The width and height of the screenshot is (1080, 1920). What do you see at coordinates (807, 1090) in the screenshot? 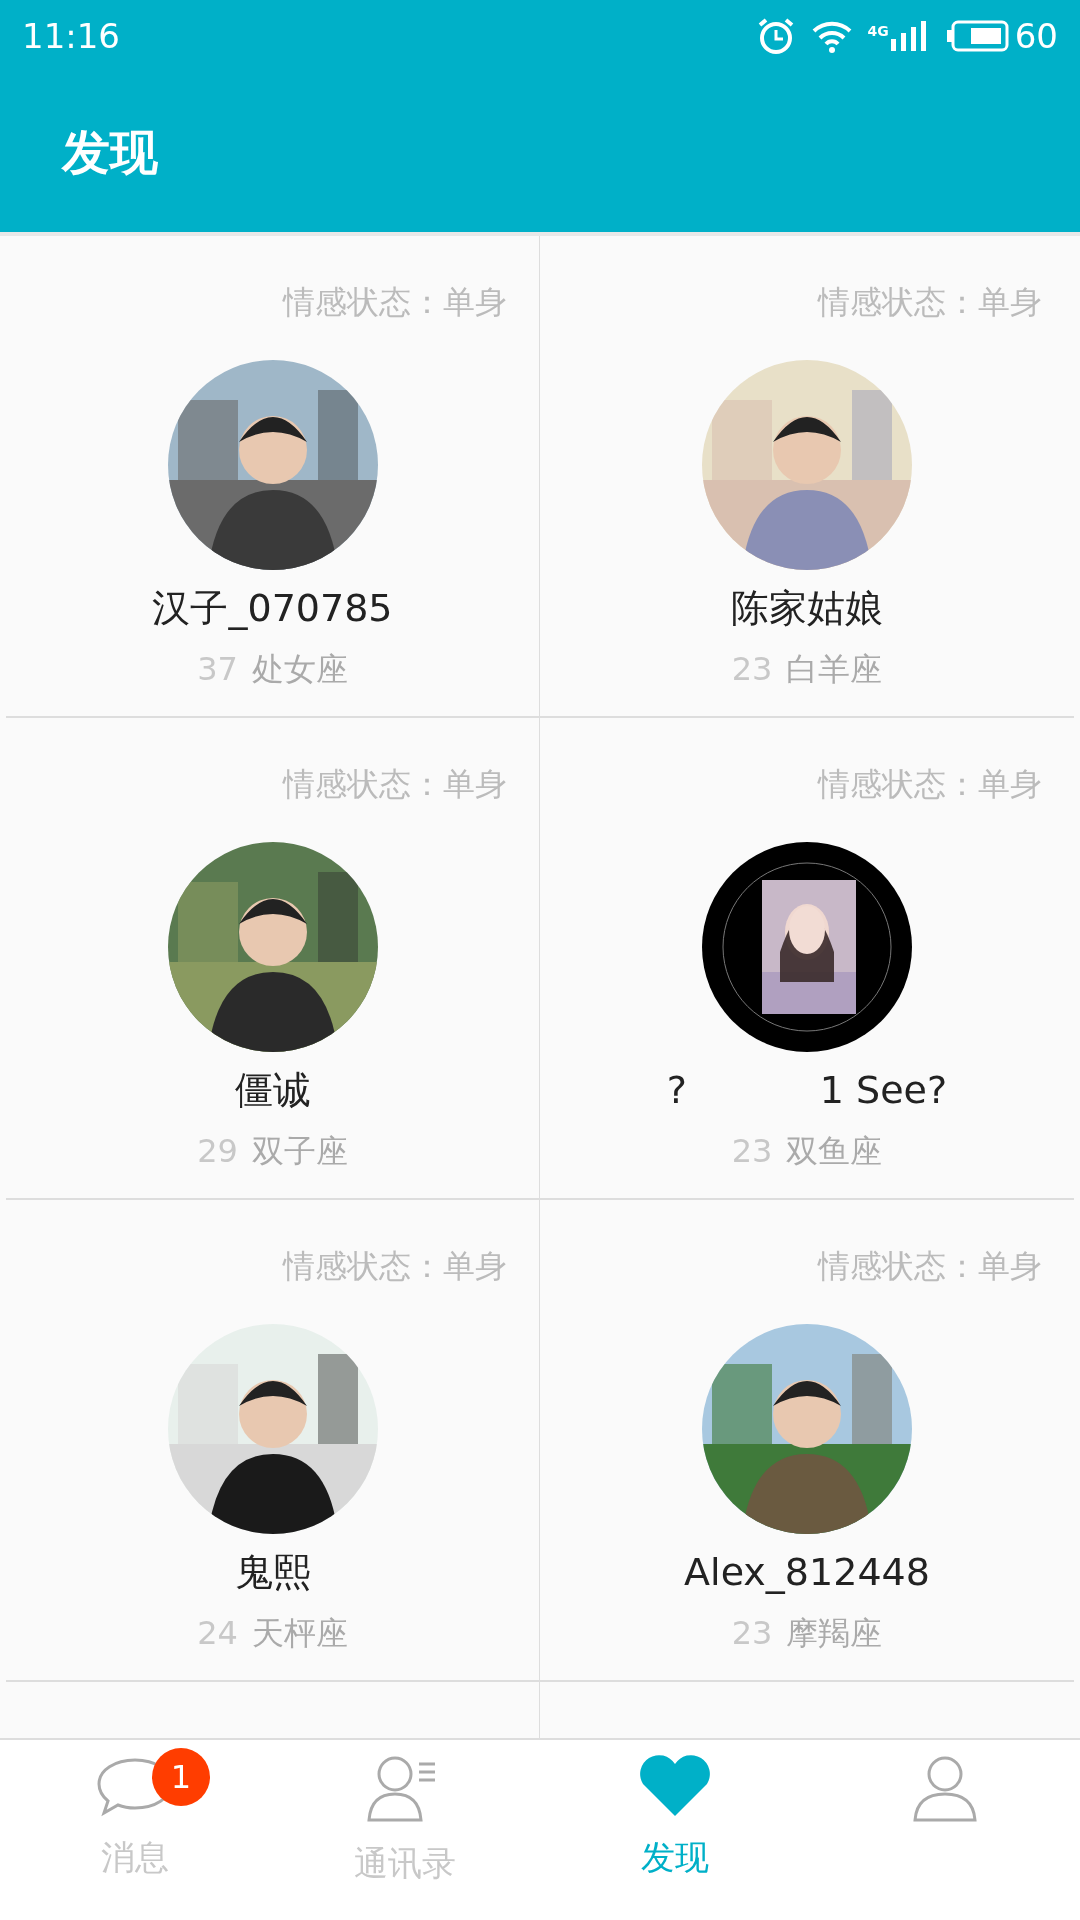
I see `user-name: ? 1 See?` at bounding box center [807, 1090].